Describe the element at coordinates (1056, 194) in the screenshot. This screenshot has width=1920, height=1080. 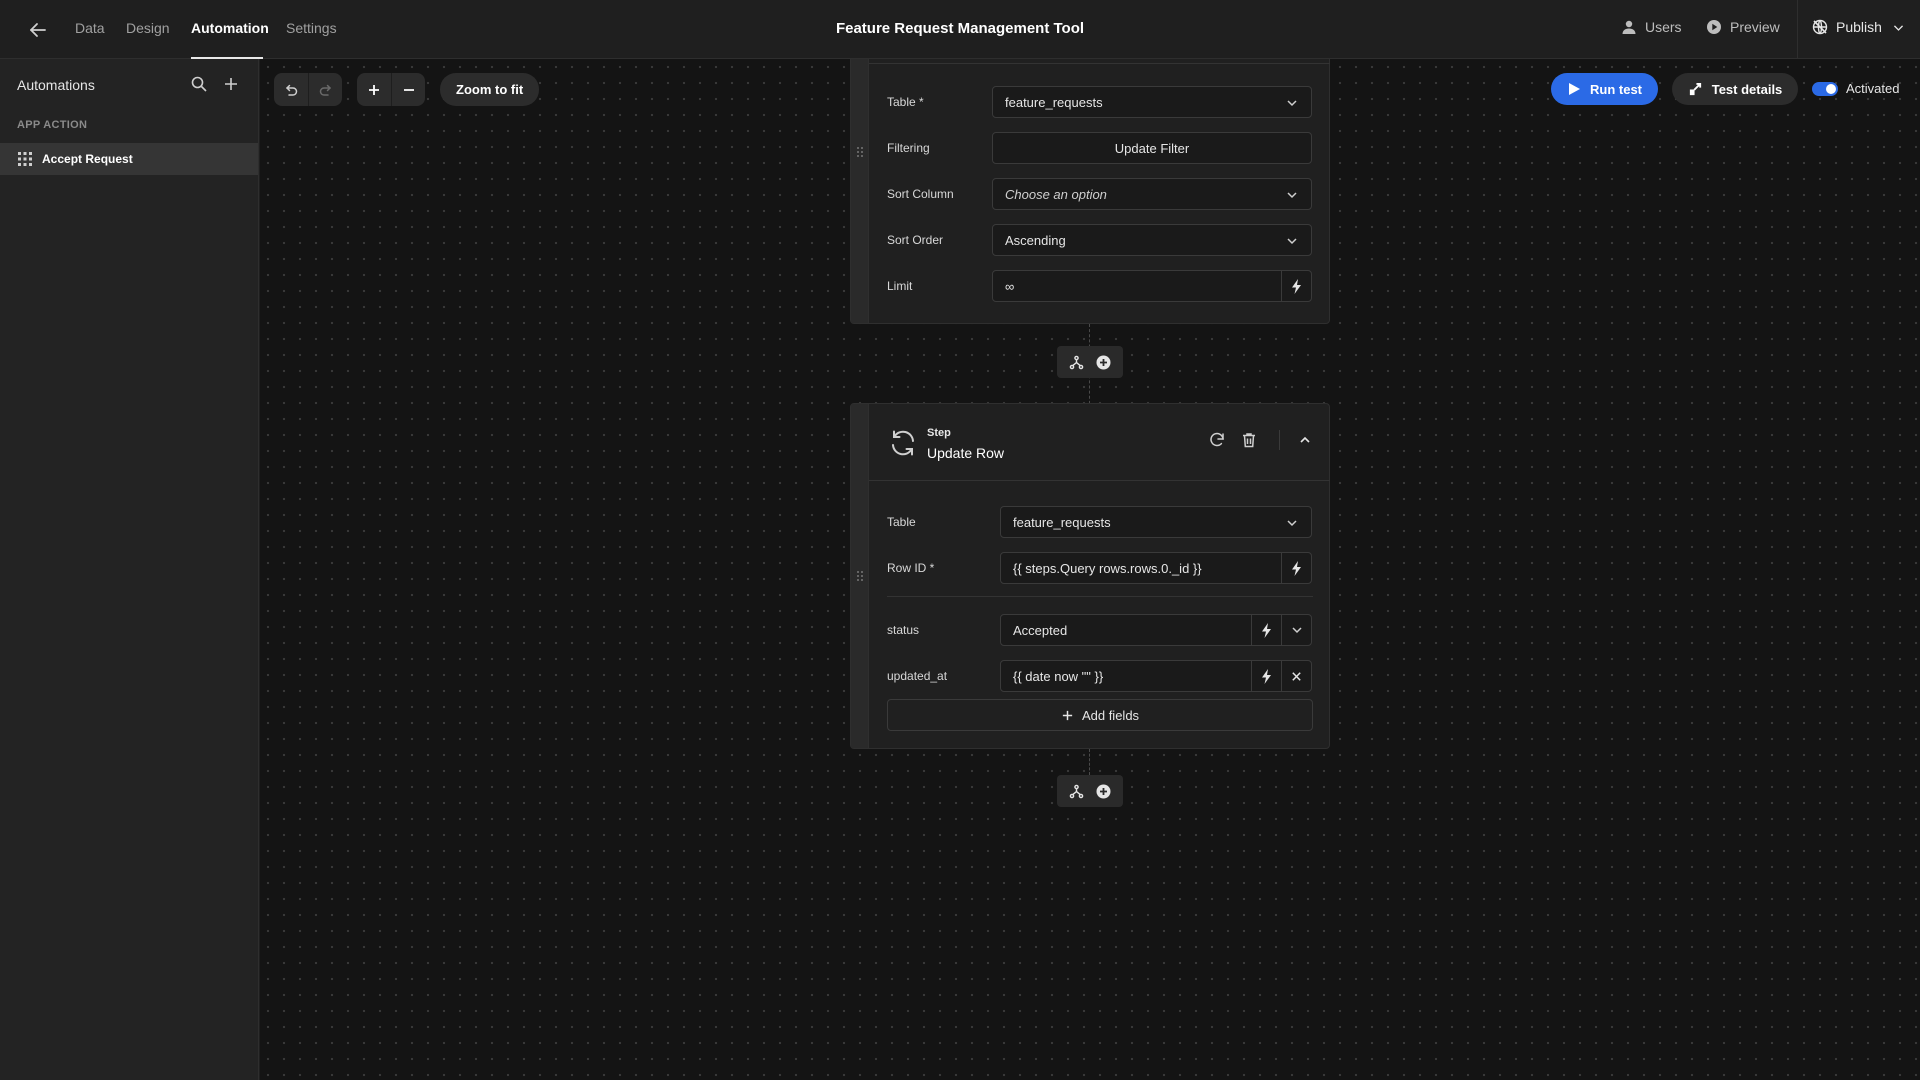
I see `sort-column-placeholder: Choose an option` at that location.